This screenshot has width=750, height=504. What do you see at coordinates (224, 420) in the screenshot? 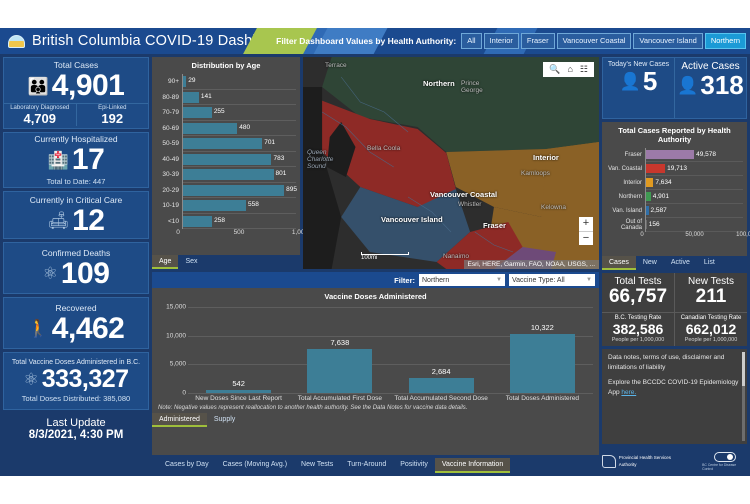
I see `tab-supply: Supply` at bounding box center [224, 420].